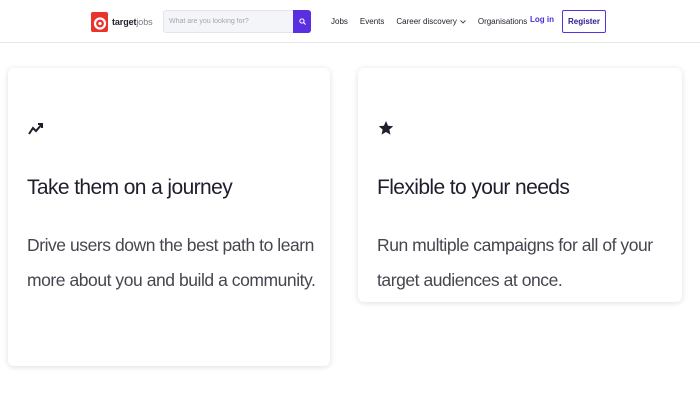 The height and width of the screenshot is (400, 700). I want to click on trending-up-icon, so click(36, 128).